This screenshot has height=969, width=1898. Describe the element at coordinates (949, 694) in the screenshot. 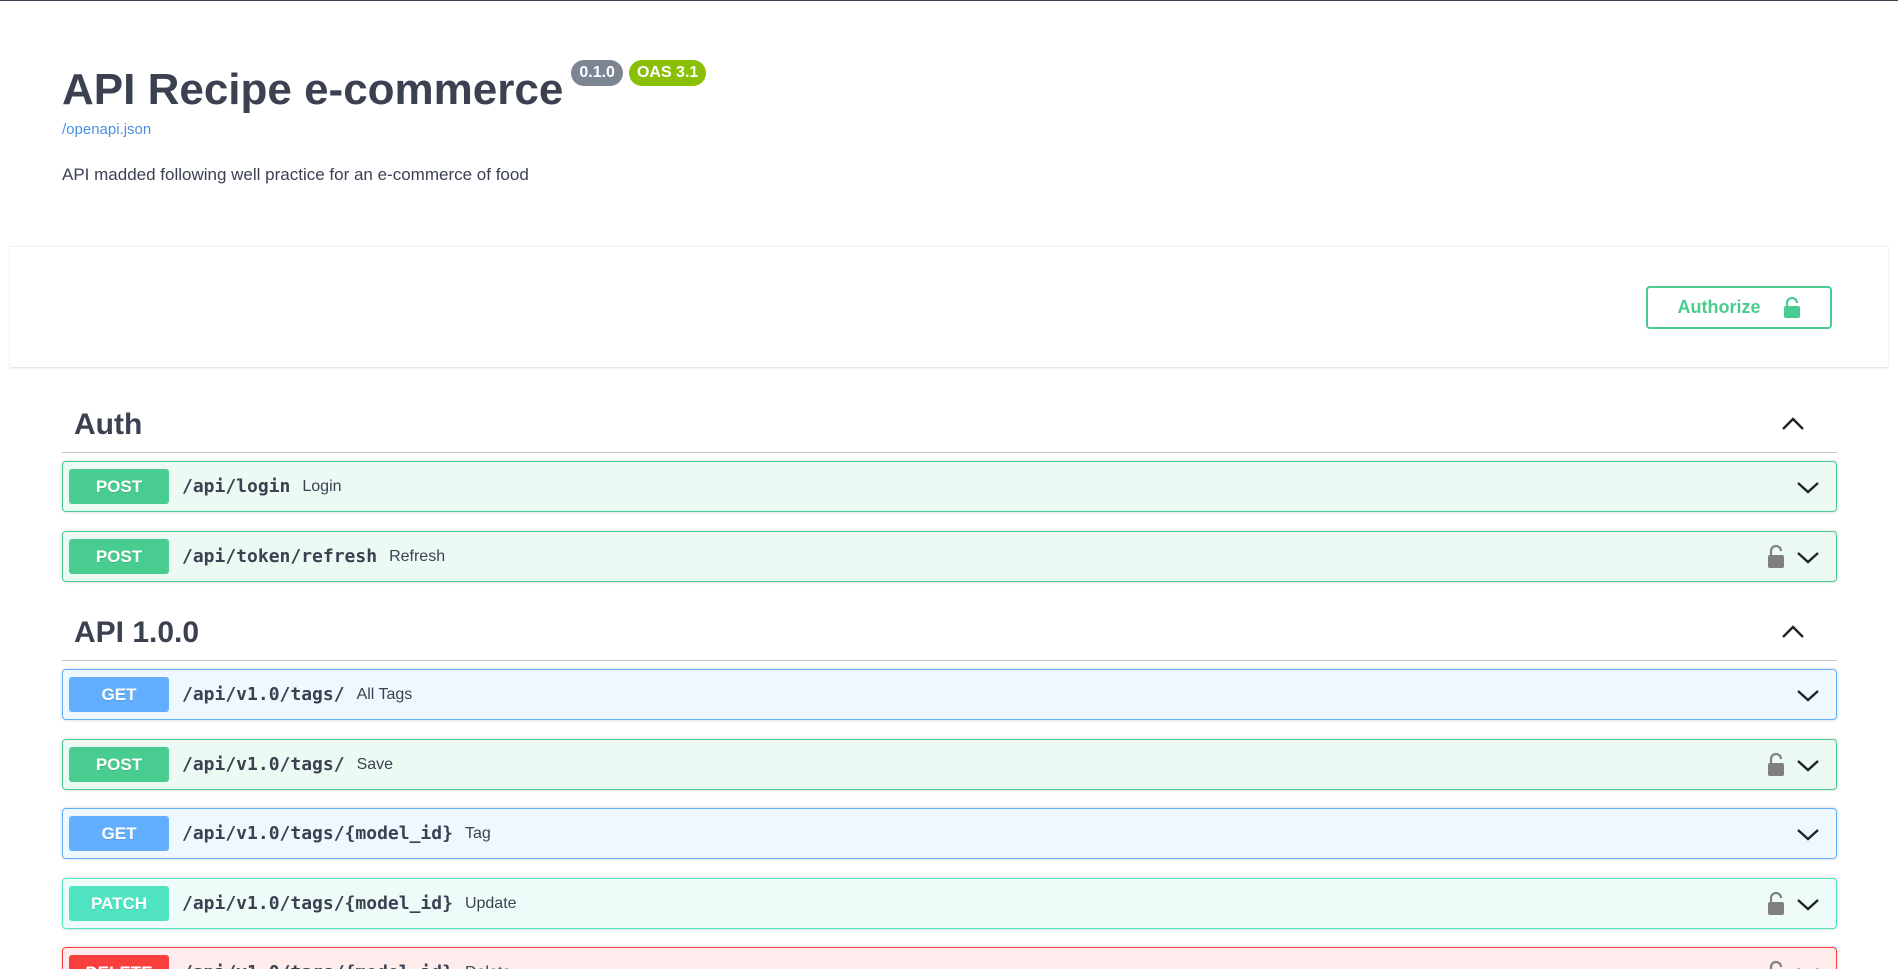

I see `operation-get: GET/api/v1.0/tags/All Tags` at that location.